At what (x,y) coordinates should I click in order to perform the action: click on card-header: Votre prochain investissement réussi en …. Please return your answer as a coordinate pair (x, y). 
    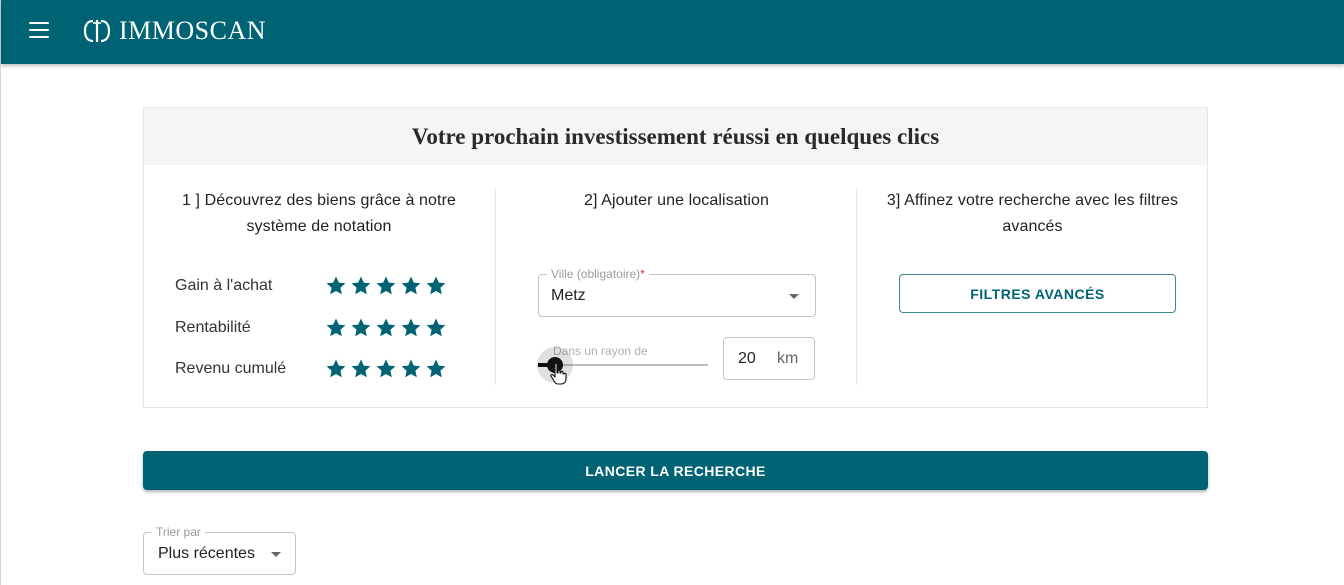
    Looking at the image, I should click on (675, 136).